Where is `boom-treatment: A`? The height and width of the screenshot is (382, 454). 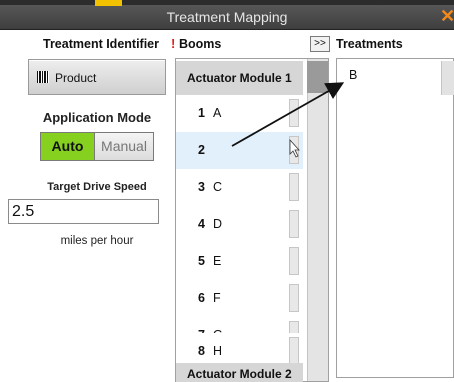 boom-treatment: A is located at coordinates (217, 113).